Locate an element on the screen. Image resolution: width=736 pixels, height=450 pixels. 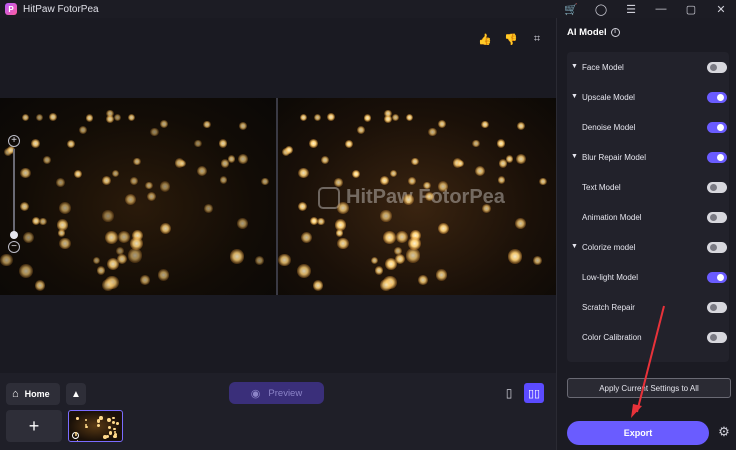
user-icon: ◯ is located at coordinates (601, 9).